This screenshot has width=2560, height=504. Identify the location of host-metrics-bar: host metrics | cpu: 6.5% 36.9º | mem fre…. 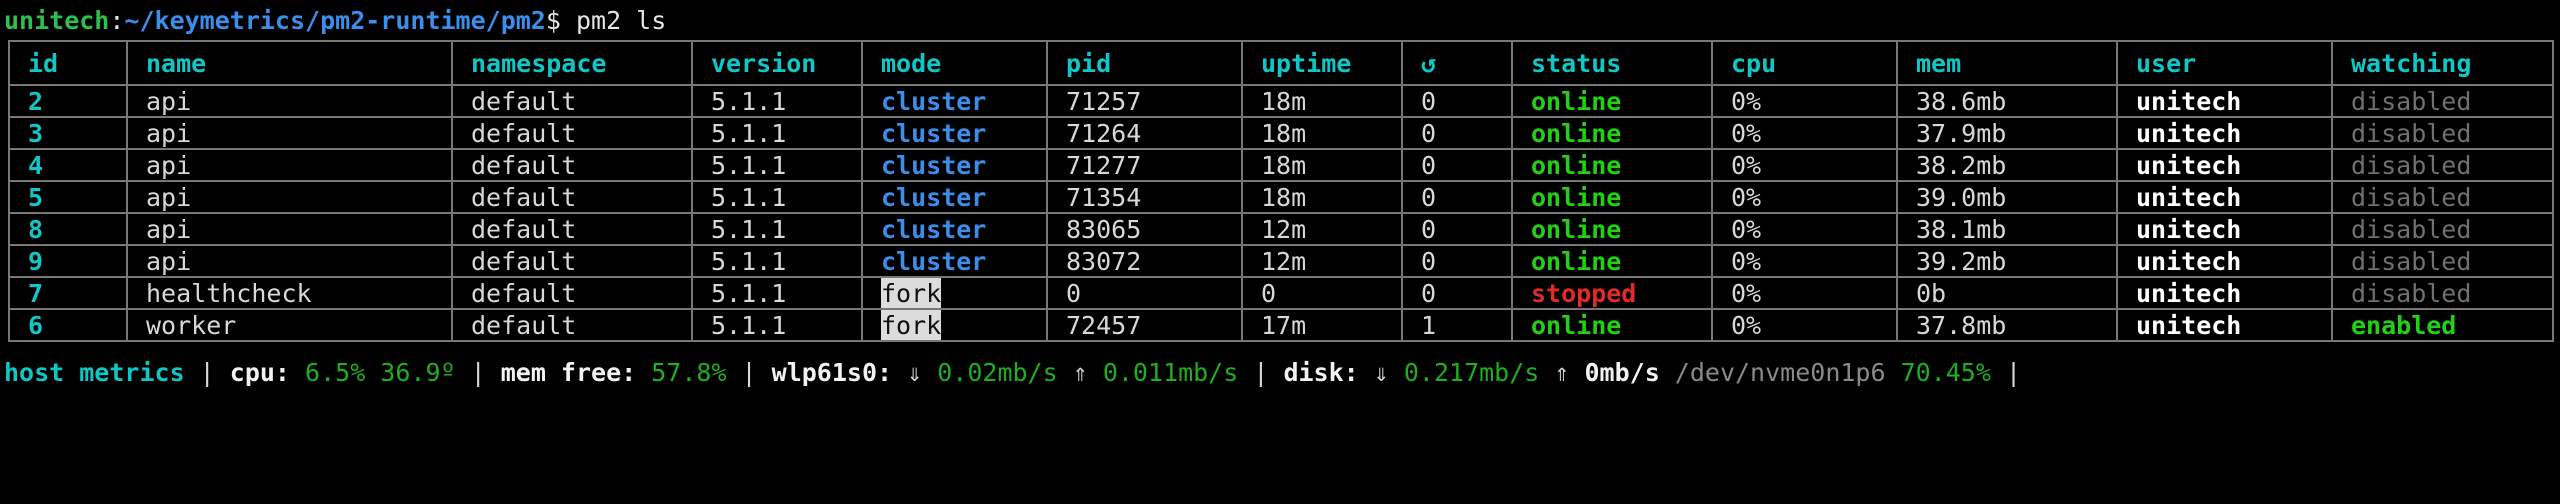
(1280, 372).